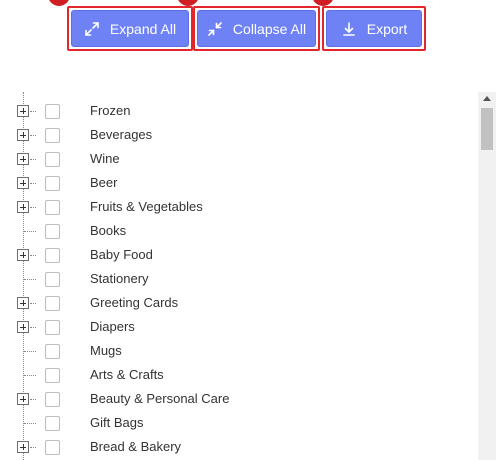 This screenshot has height=460, width=496. I want to click on collapse-all-label: Collapse All, so click(269, 28).